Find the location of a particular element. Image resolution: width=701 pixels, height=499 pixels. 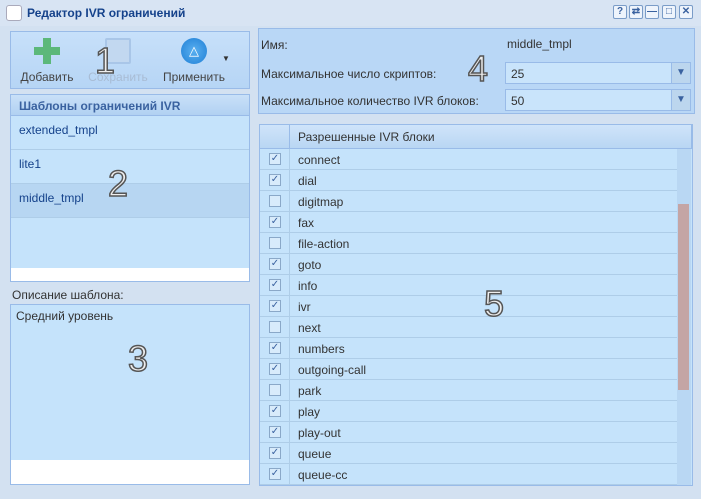

template-item-selected: middle_tmpl is located at coordinates (130, 201).